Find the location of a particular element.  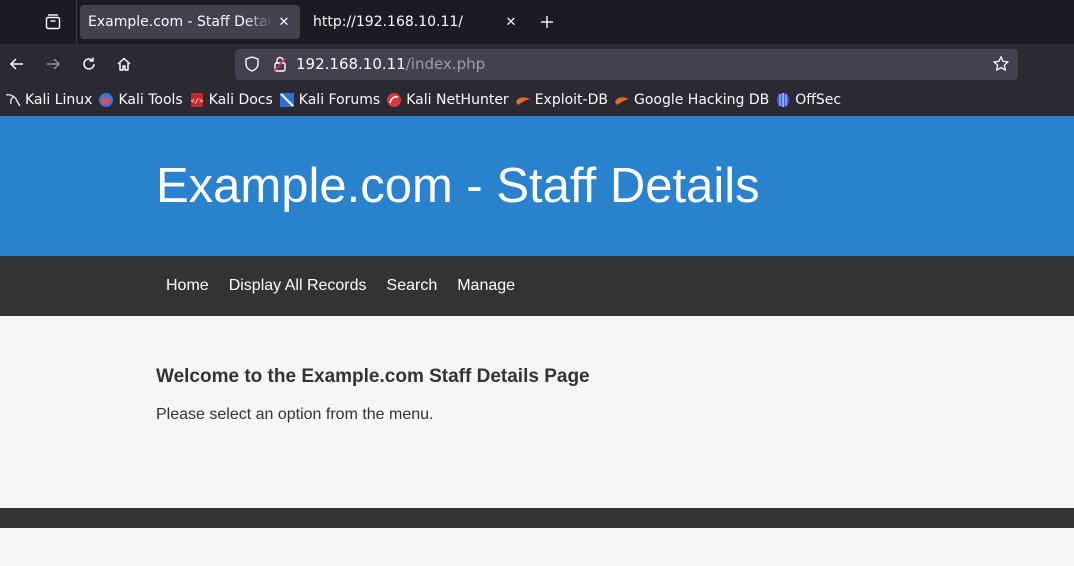

exploit-db-icon is located at coordinates (522, 101).